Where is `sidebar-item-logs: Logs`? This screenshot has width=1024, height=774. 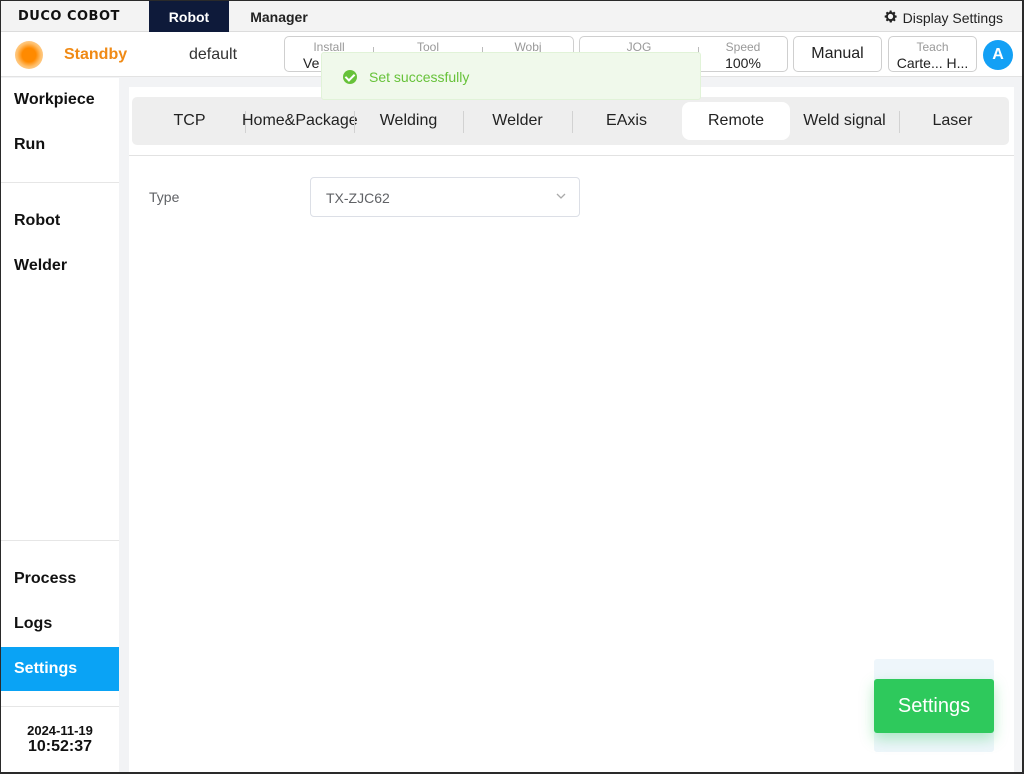
sidebar-item-logs: Logs is located at coordinates (60, 624).